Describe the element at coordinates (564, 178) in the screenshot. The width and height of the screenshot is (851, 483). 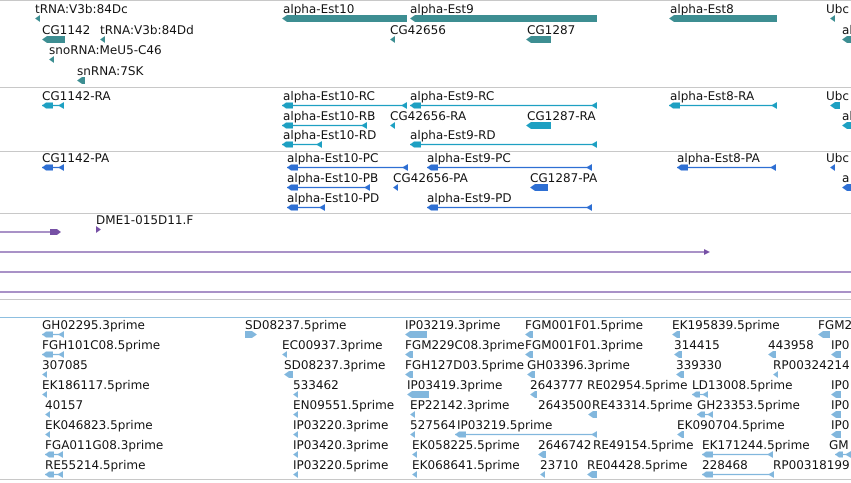
I see `feature-label: CG1287-PA` at that location.